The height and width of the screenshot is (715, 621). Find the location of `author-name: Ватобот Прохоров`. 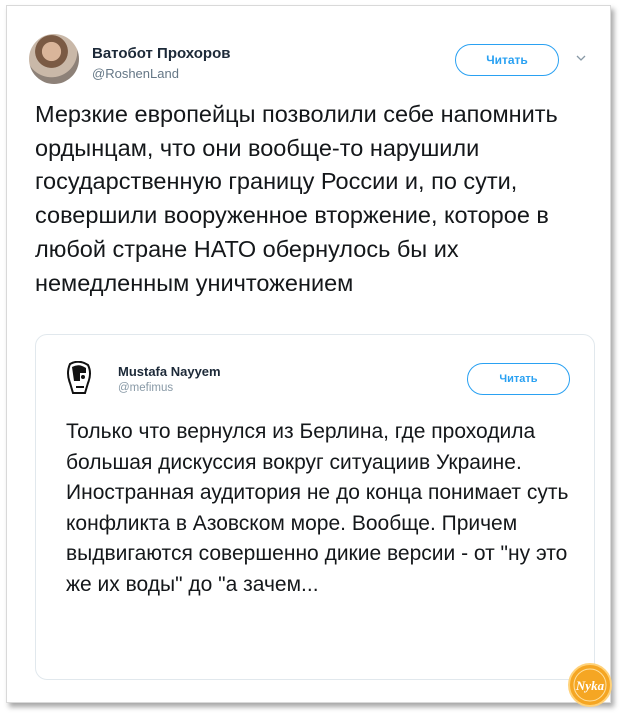

author-name: Ватобот Прохоров is located at coordinates (161, 53).